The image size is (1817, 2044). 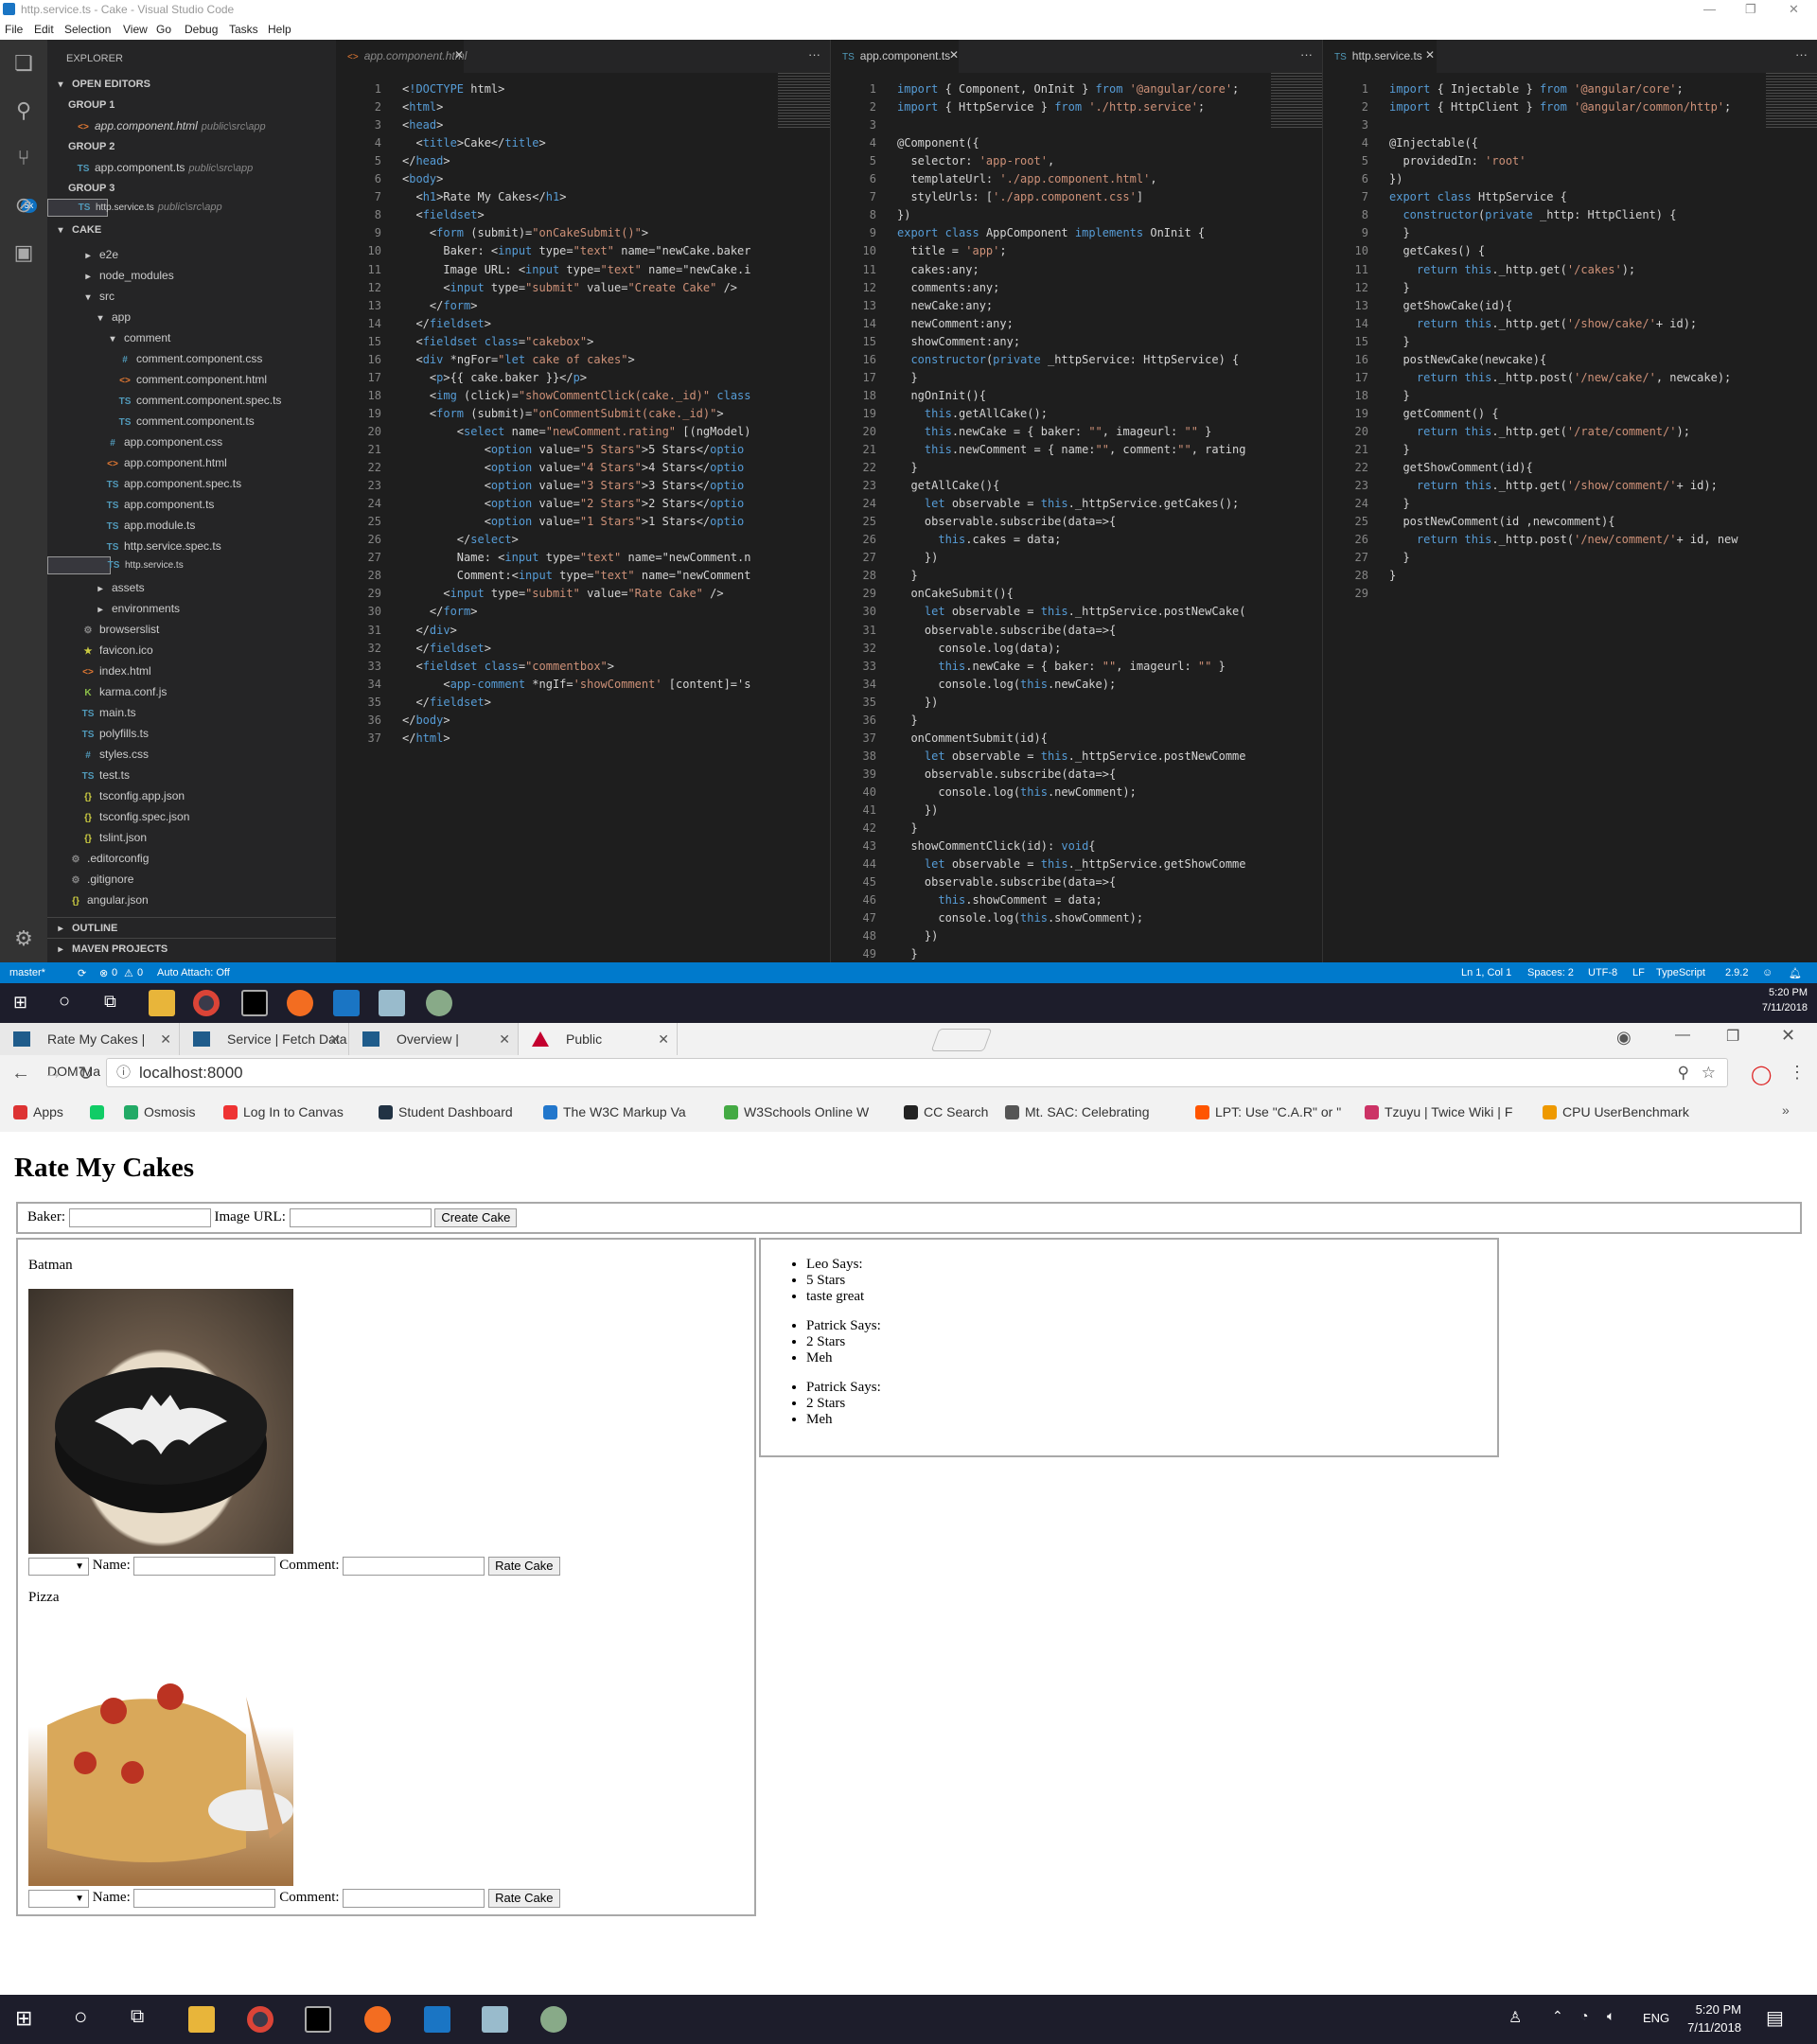 I want to click on close-icon: ✕, so click(x=1794, y=9).